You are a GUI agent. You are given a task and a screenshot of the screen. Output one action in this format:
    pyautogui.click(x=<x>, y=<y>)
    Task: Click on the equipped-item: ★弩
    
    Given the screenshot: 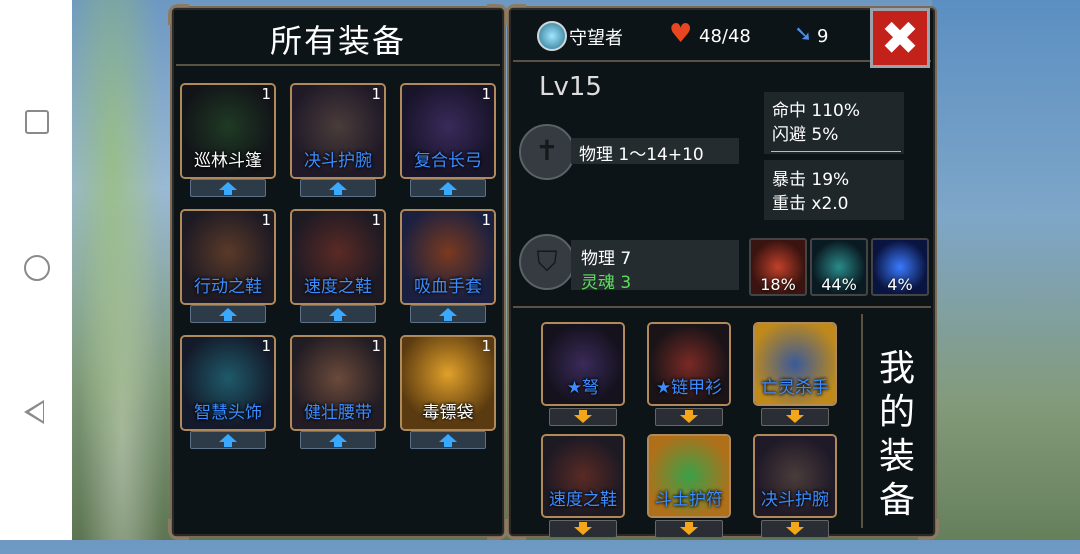 What is the action you would take?
    pyautogui.click(x=589, y=382)
    